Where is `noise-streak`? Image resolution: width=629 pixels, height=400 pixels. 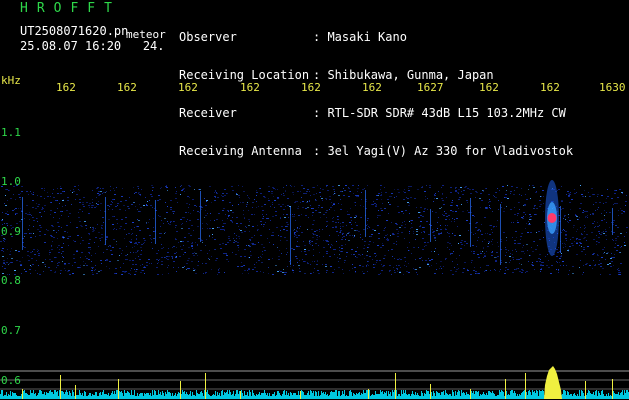 noise-streak is located at coordinates (500, 234).